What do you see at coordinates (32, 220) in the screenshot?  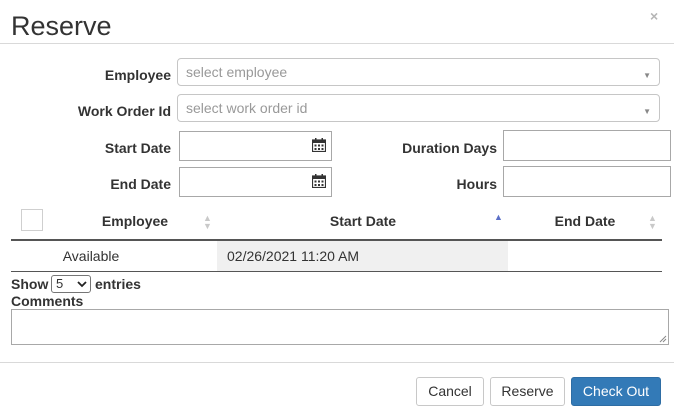 I see `select-all-checkbox` at bounding box center [32, 220].